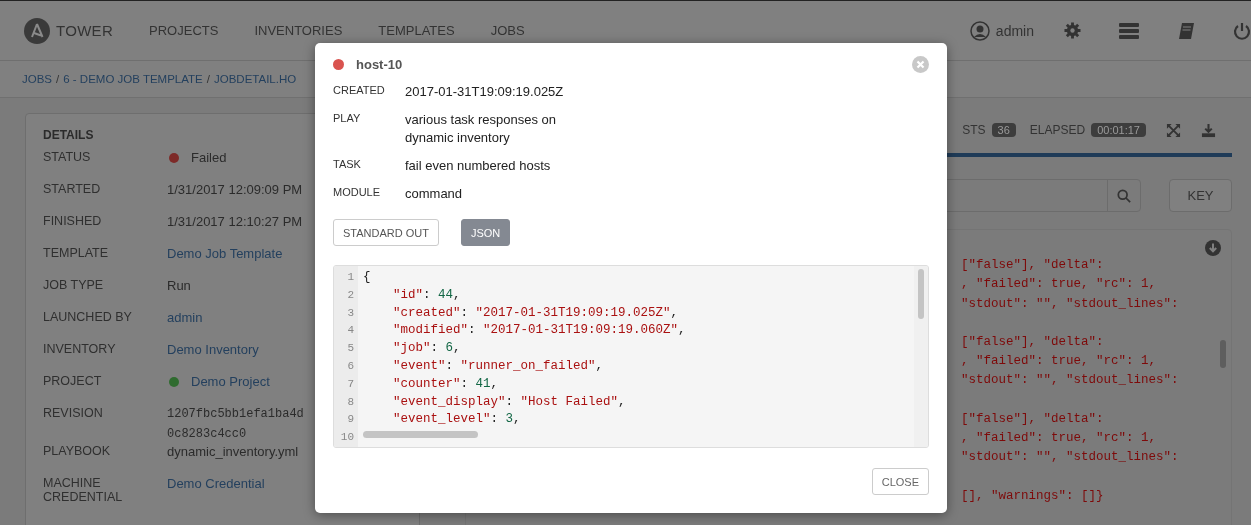  I want to click on field-label: MODULE, so click(357, 192).